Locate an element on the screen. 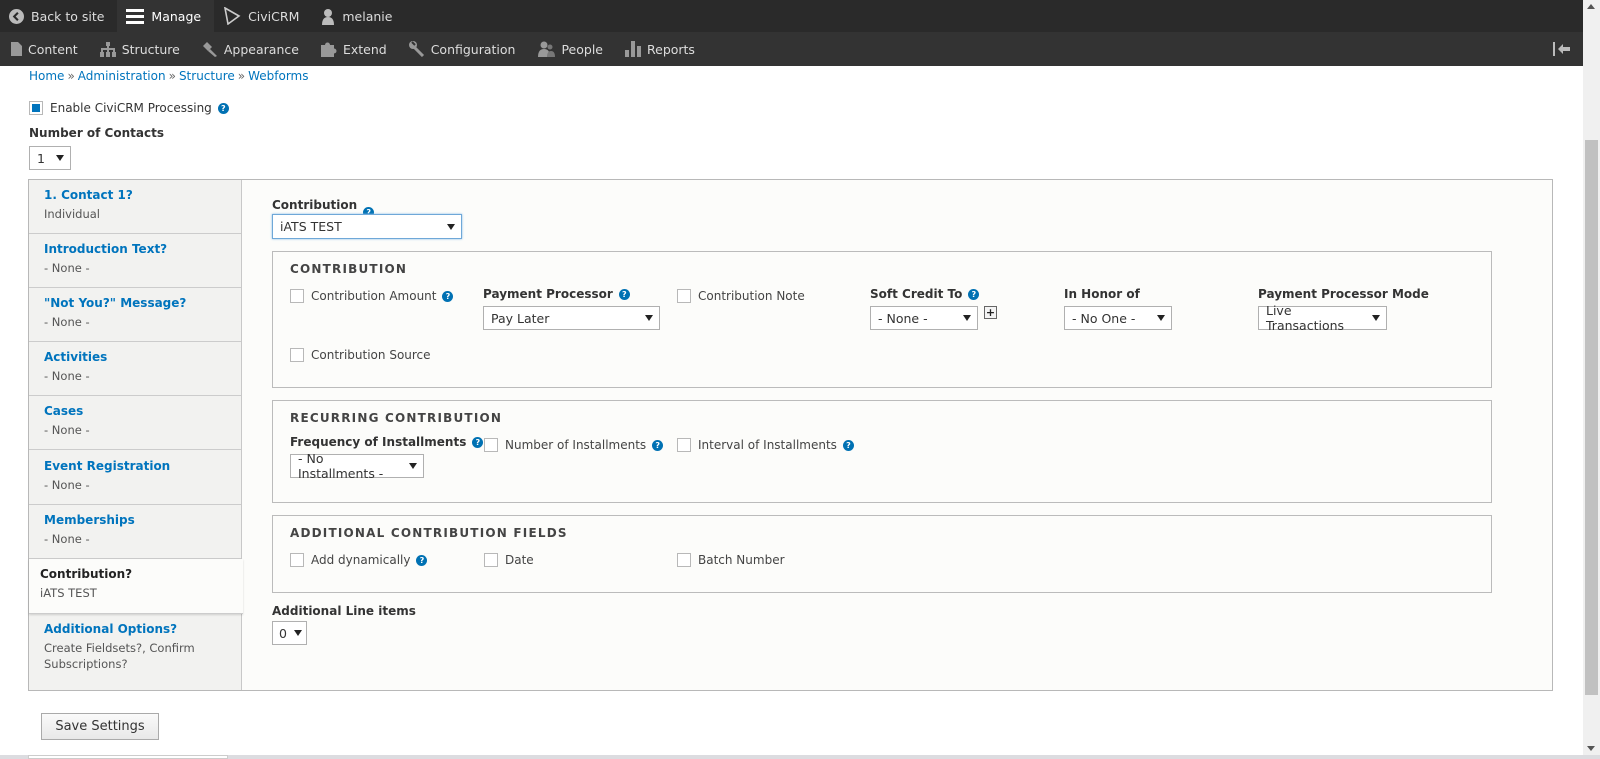  frequency-select: - No Installments - is located at coordinates (357, 466).